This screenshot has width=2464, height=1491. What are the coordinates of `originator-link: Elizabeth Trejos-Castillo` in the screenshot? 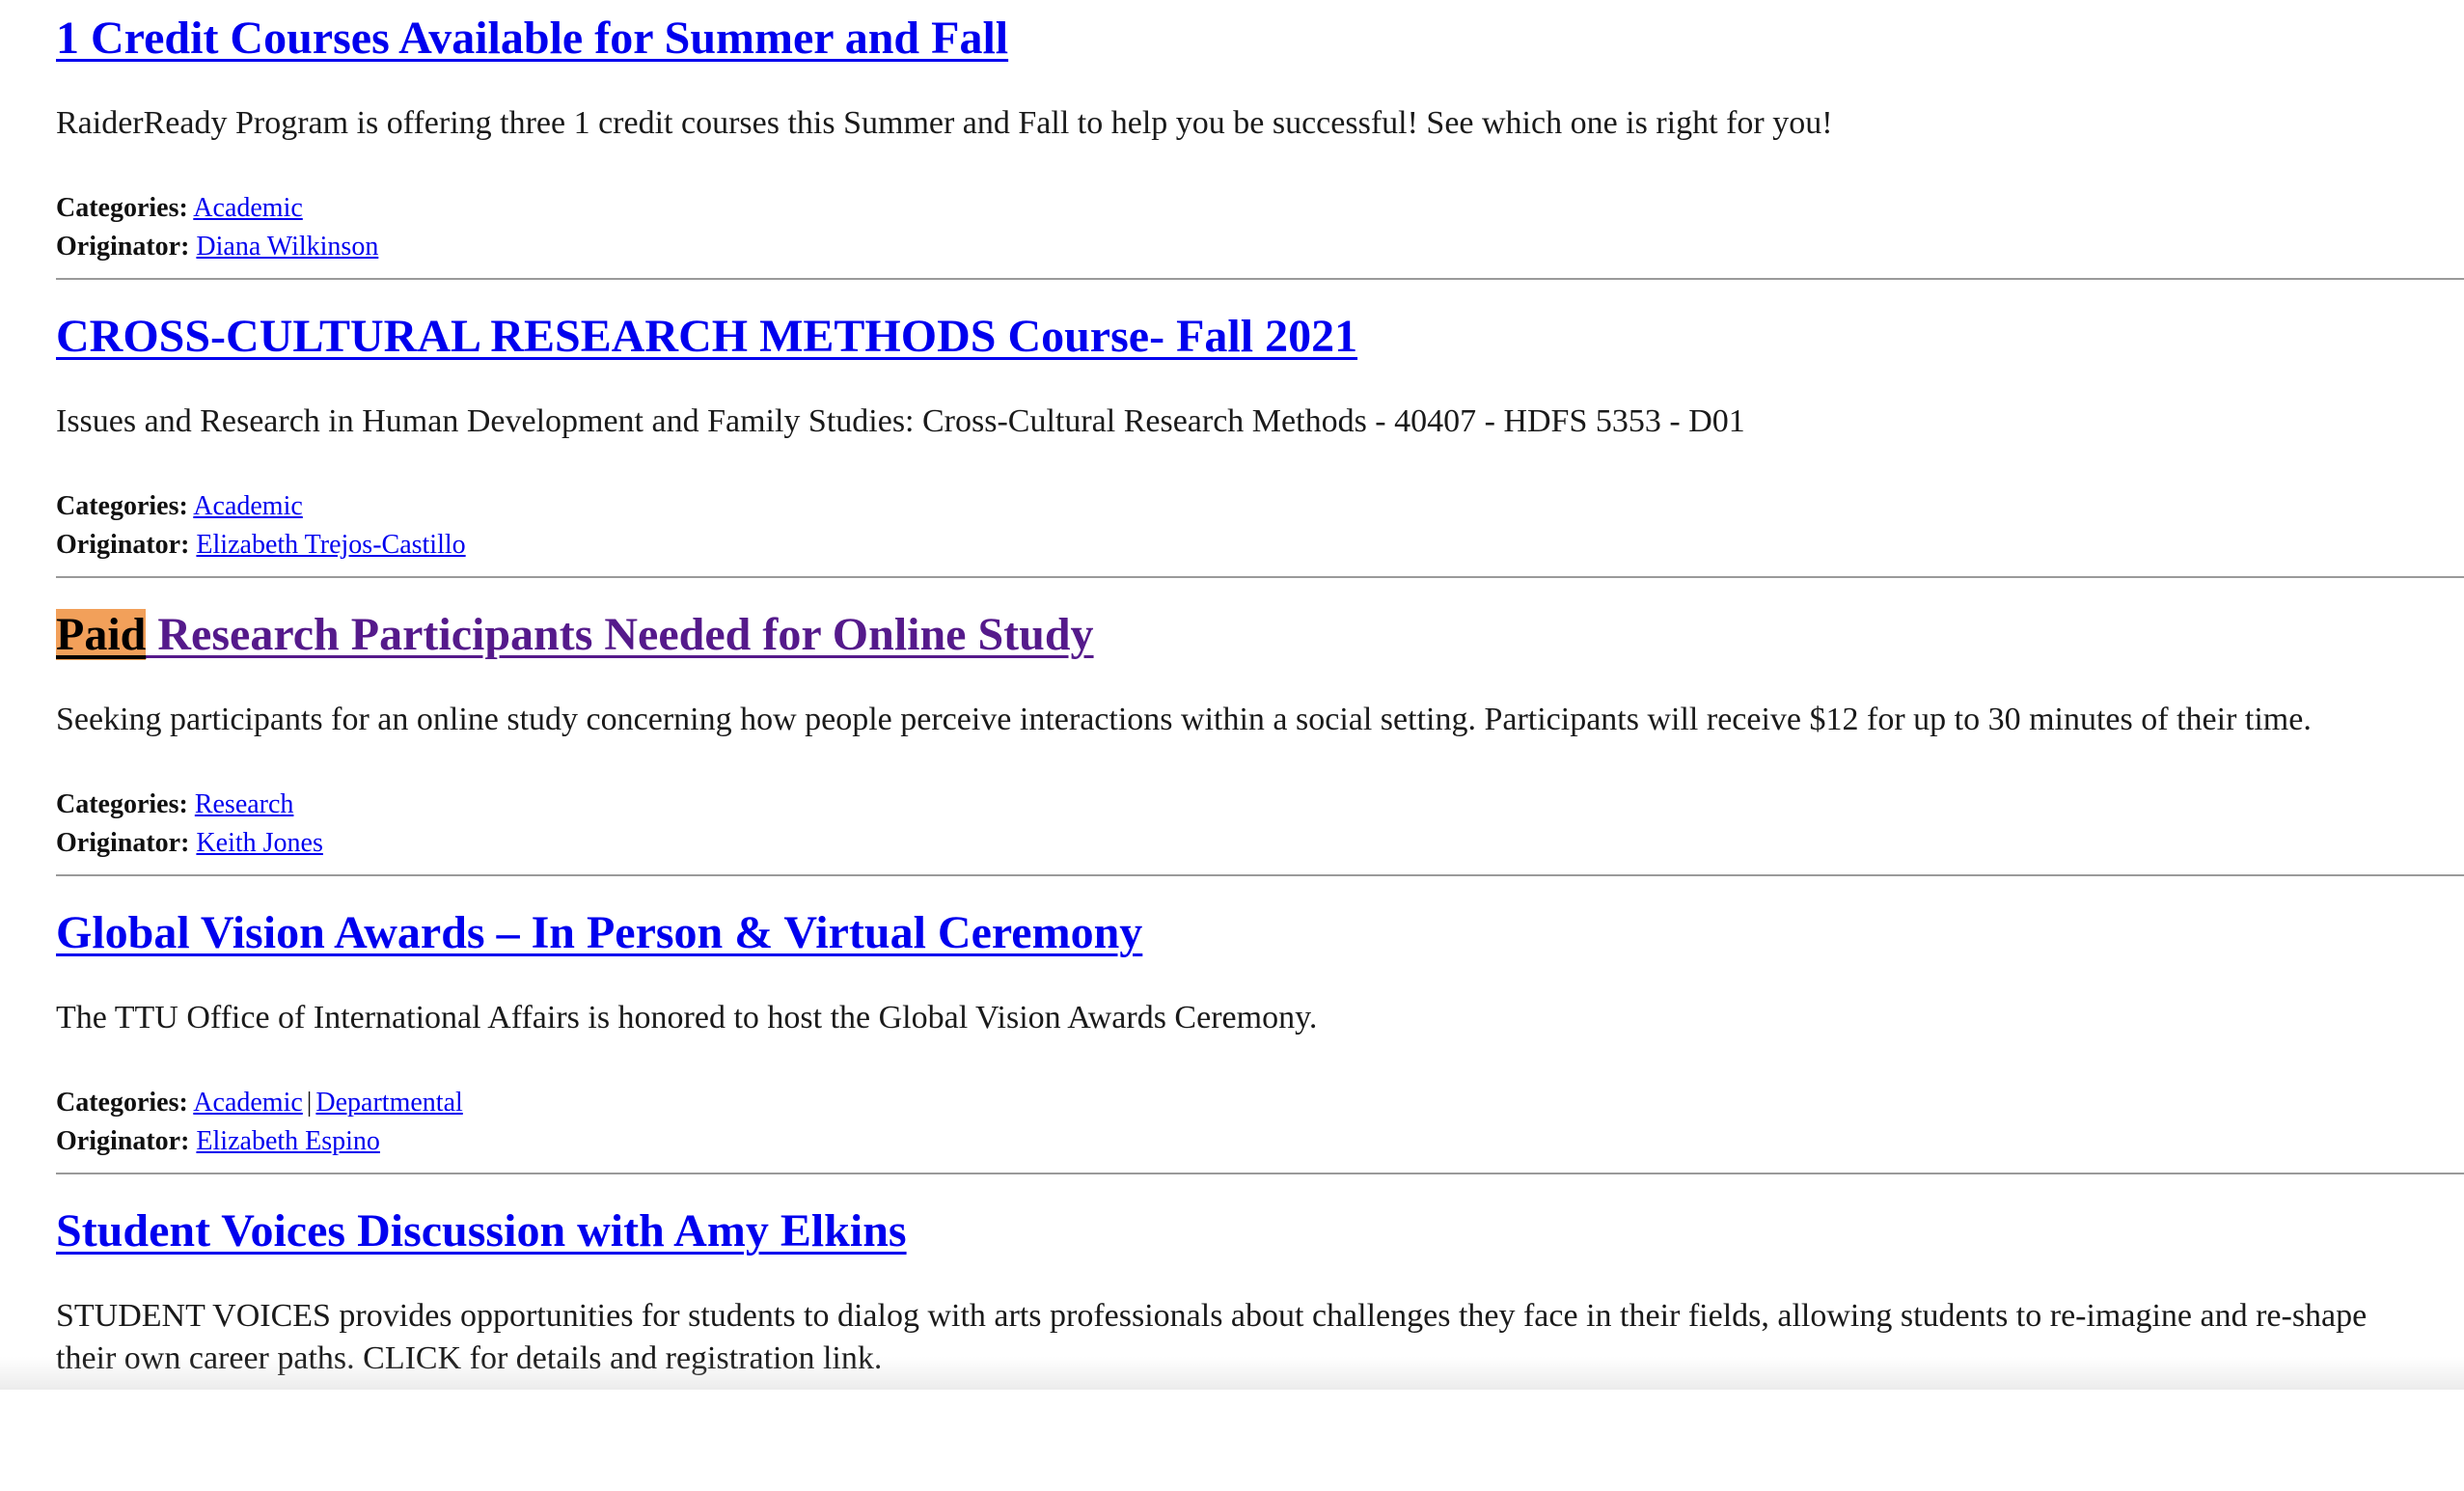 It's located at (330, 545).